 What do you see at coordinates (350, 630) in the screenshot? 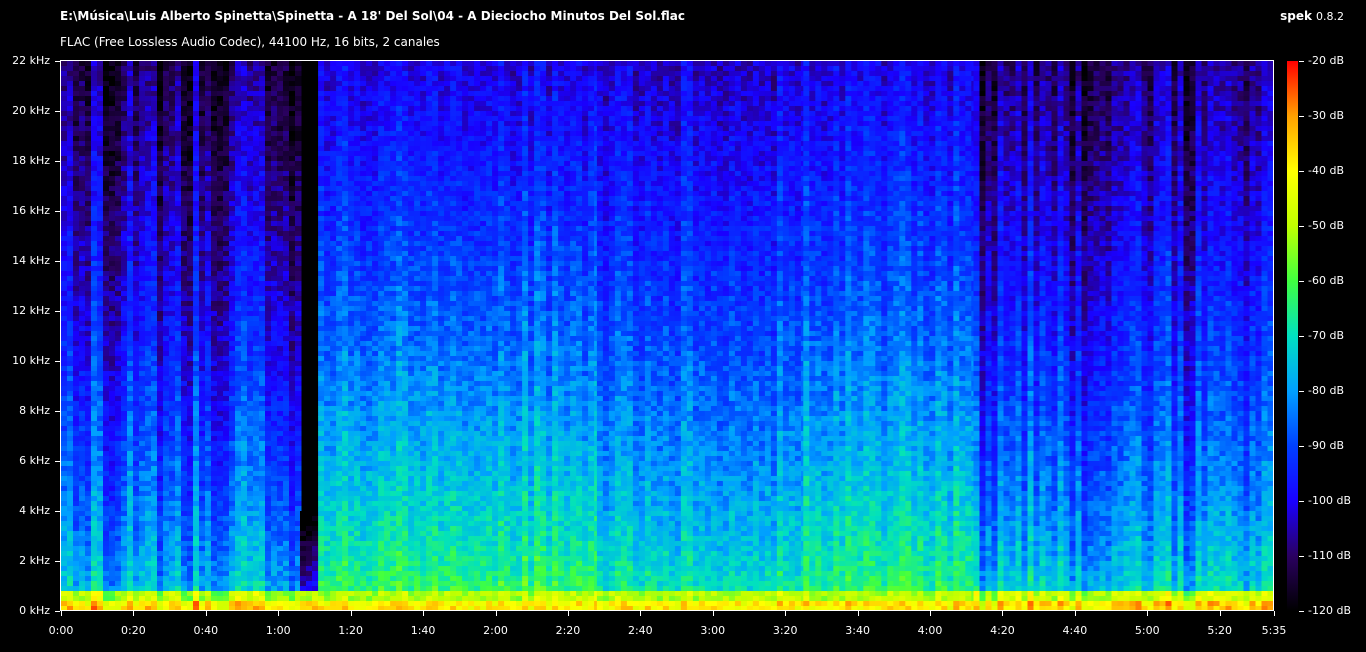
I see `x-tick-label: 1:20` at bounding box center [350, 630].